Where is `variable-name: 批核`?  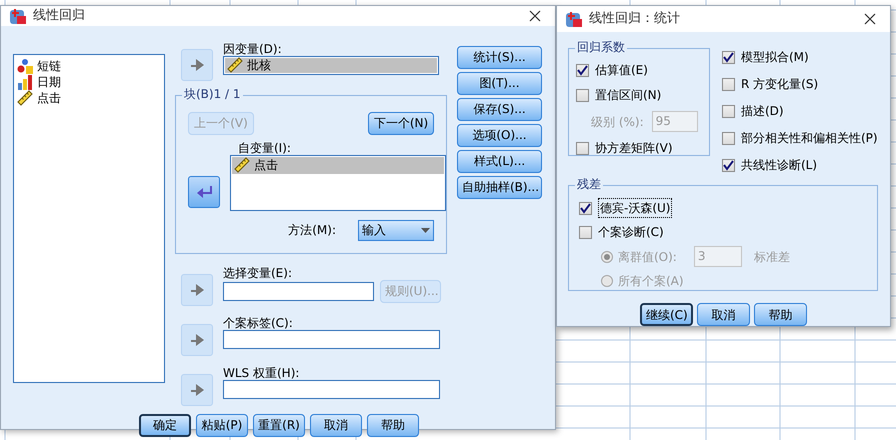
variable-name: 批核 is located at coordinates (259, 65).